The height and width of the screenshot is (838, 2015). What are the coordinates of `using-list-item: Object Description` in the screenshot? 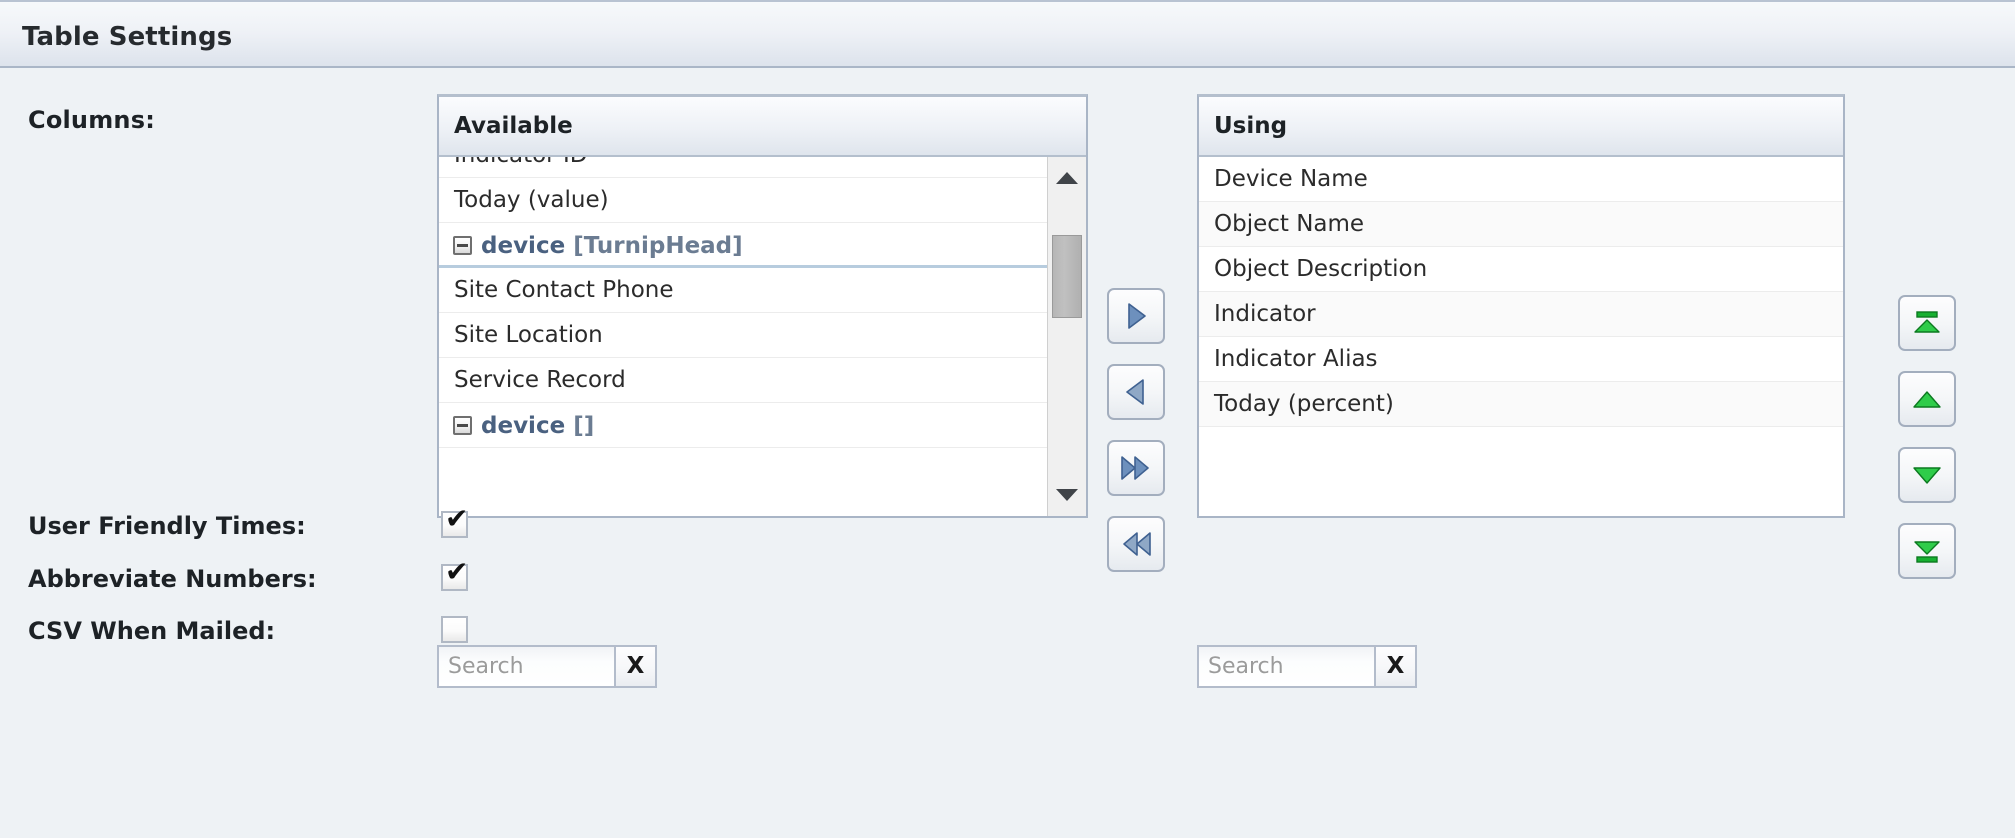 It's located at (1521, 269).